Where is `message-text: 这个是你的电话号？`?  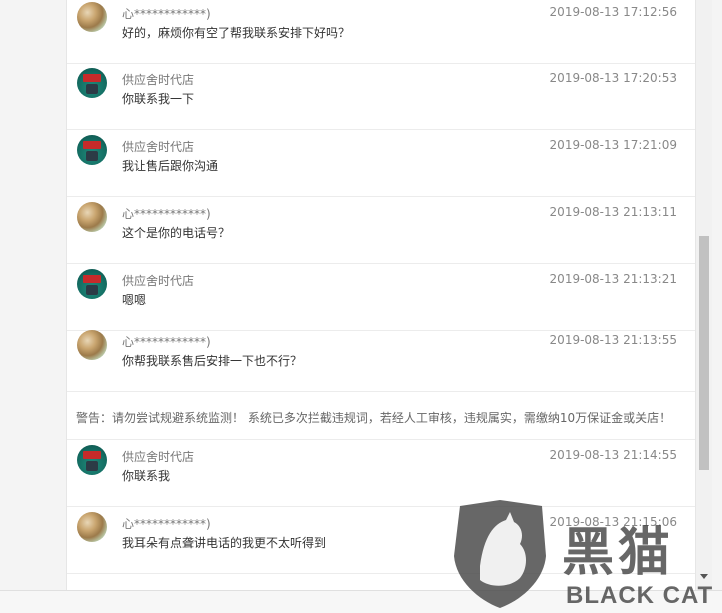 message-text: 这个是你的电话号？ is located at coordinates (176, 233).